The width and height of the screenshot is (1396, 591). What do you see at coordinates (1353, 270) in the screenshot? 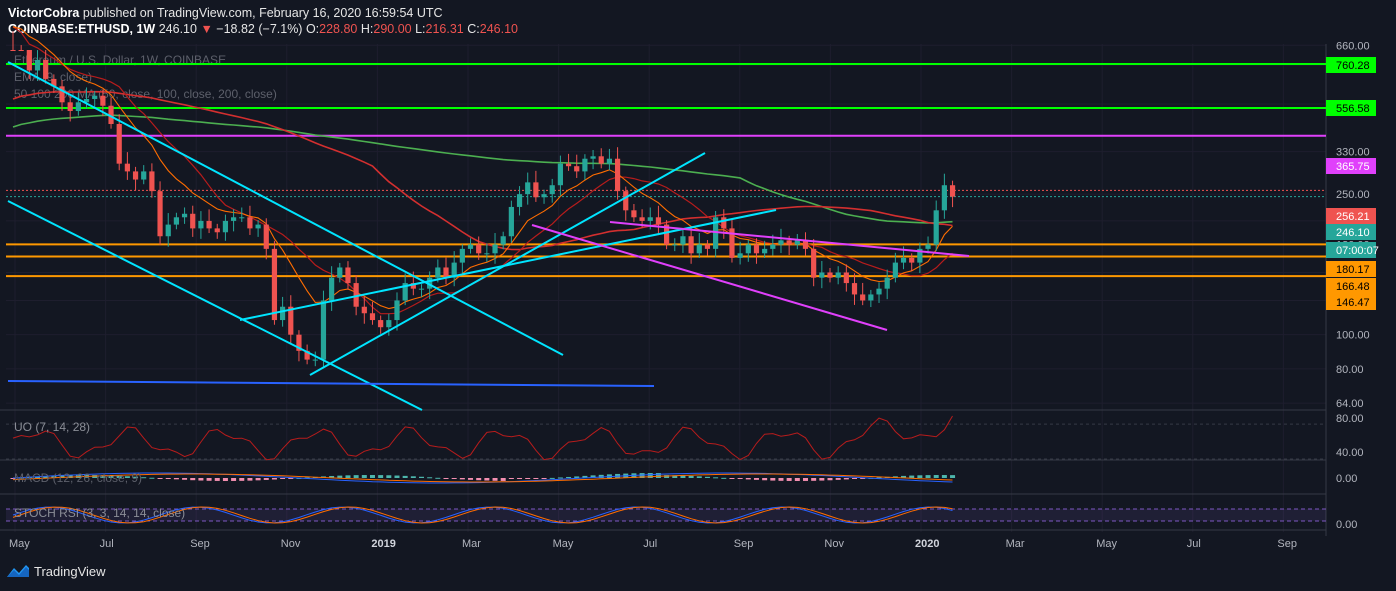
I see `price-tag-label: 180.17` at bounding box center [1353, 270].